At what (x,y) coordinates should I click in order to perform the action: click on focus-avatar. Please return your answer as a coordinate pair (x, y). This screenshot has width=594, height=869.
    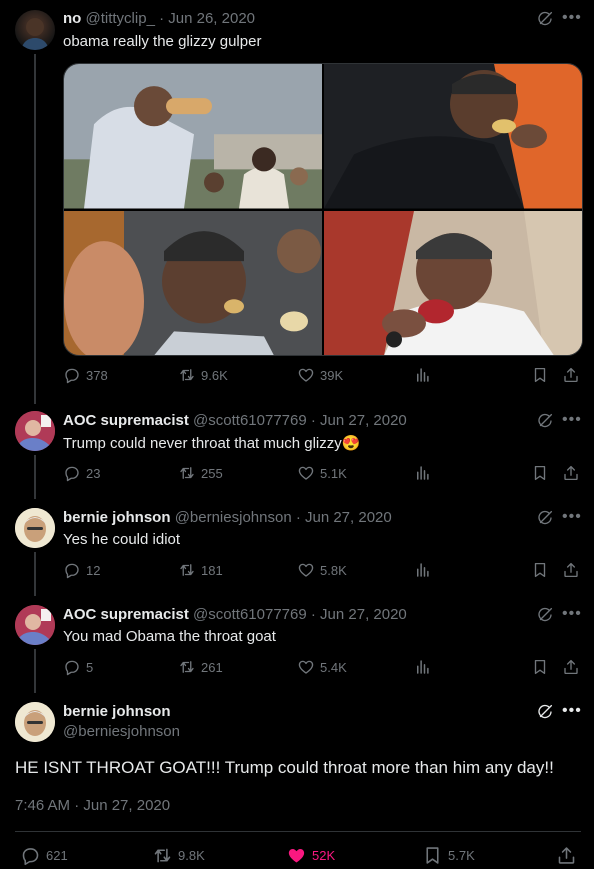
    Looking at the image, I should click on (35, 722).